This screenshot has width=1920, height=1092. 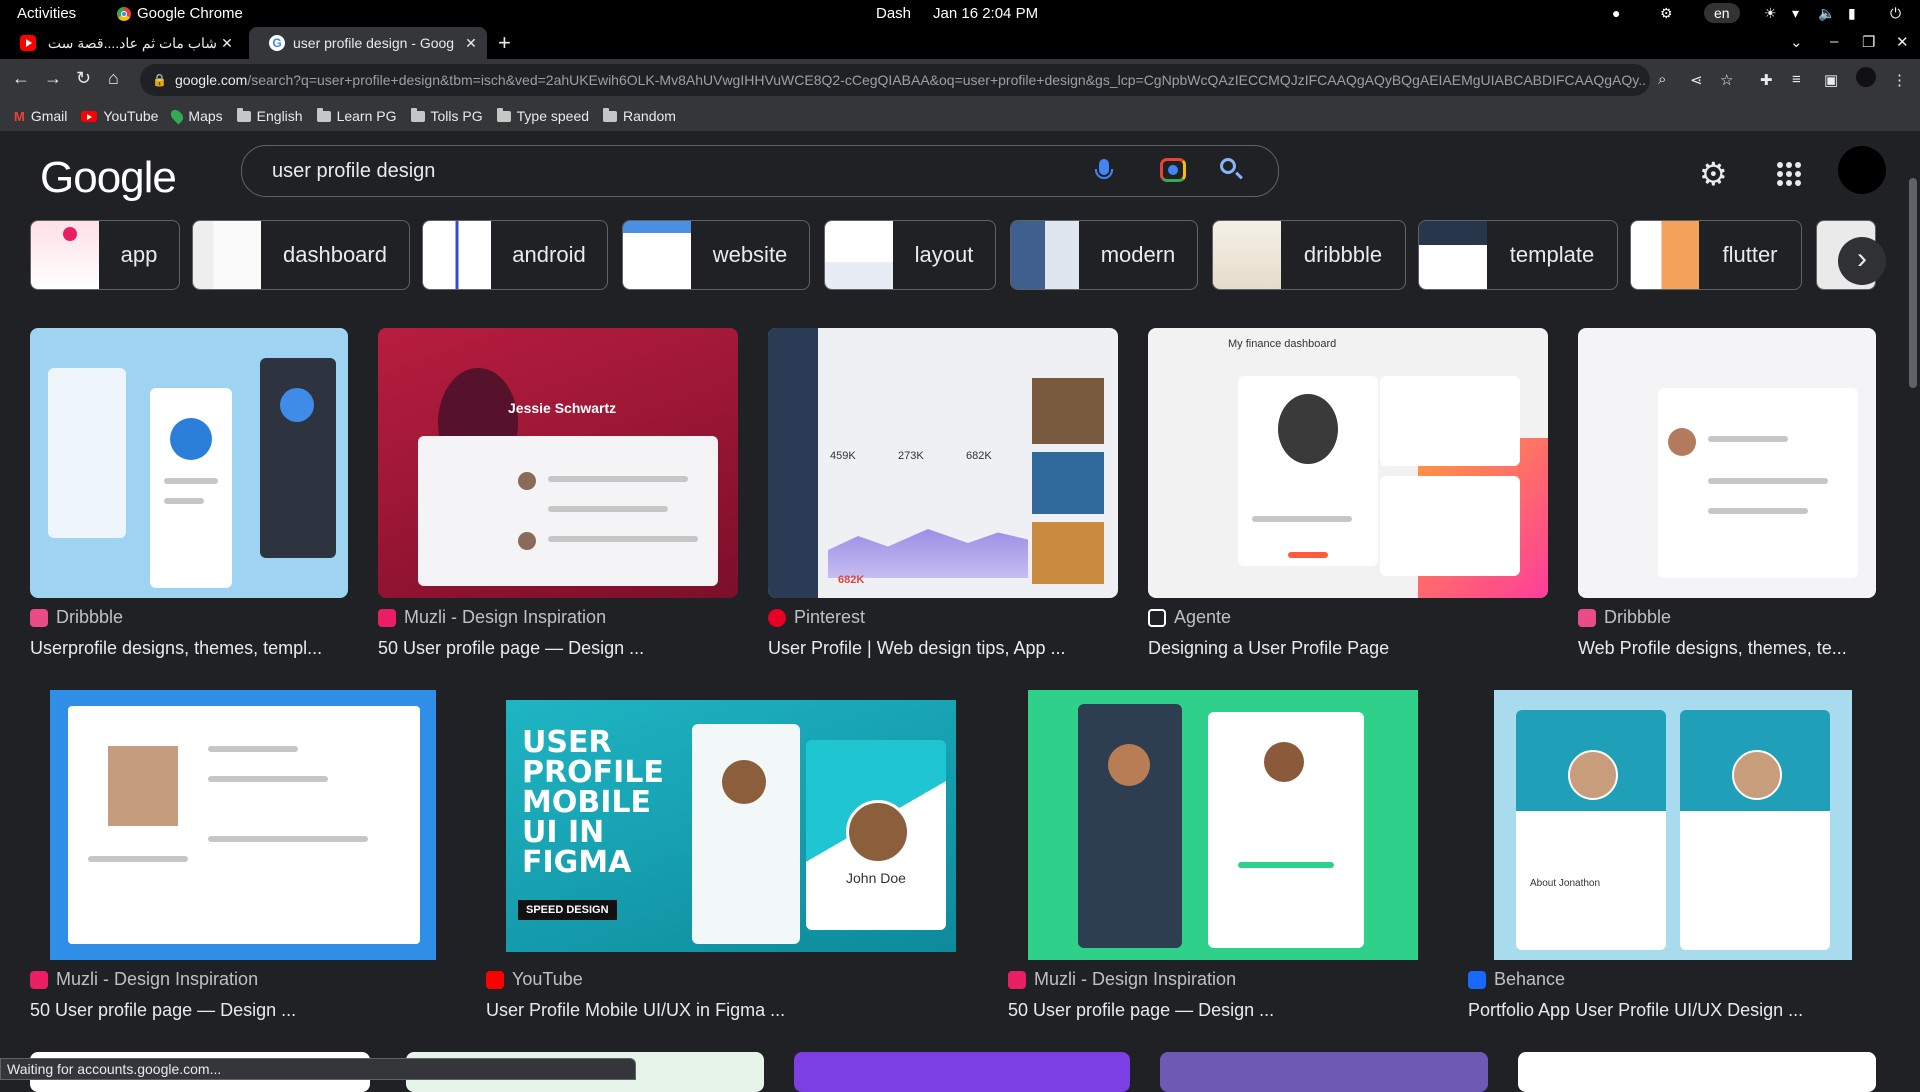 What do you see at coordinates (121, 43) in the screenshot?
I see `tab-youtube: شاب مات ثم عاد....قصة ست ✕` at bounding box center [121, 43].